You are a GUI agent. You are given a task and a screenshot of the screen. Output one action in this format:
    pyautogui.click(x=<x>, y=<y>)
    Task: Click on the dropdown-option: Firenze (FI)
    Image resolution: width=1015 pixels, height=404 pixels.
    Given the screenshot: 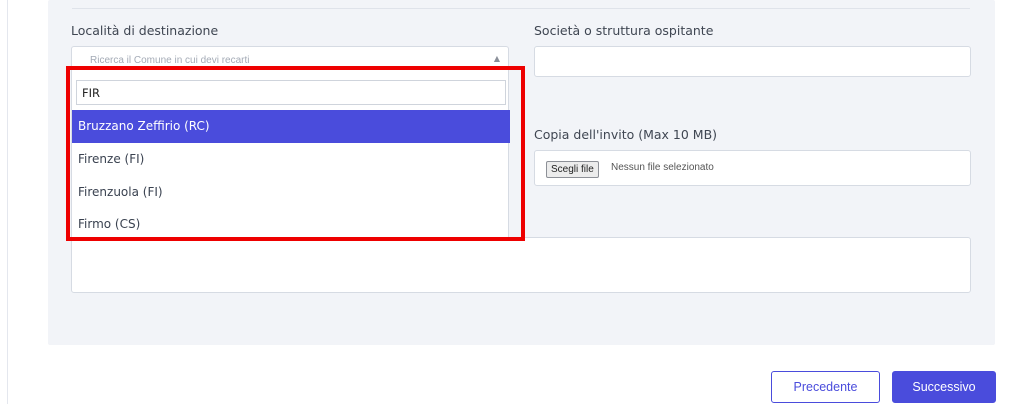 What is the action you would take?
    pyautogui.click(x=291, y=159)
    